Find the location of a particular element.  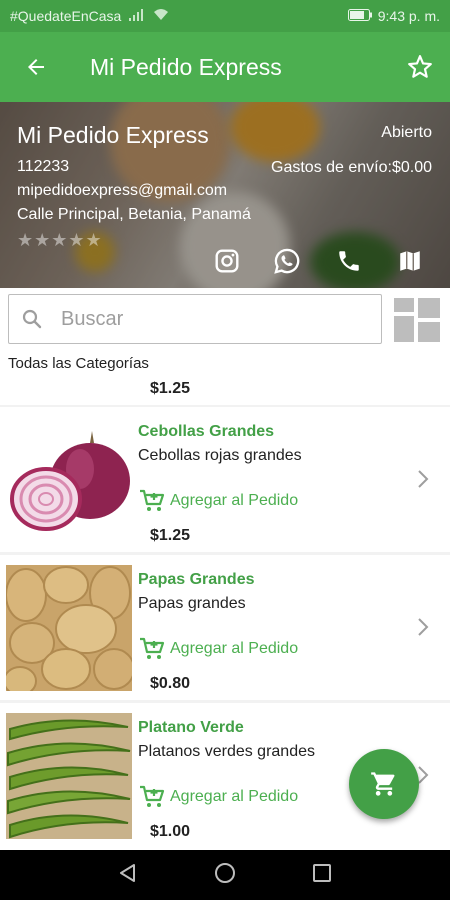

carrier-text: #QuedateEnCasa is located at coordinates (66, 16).